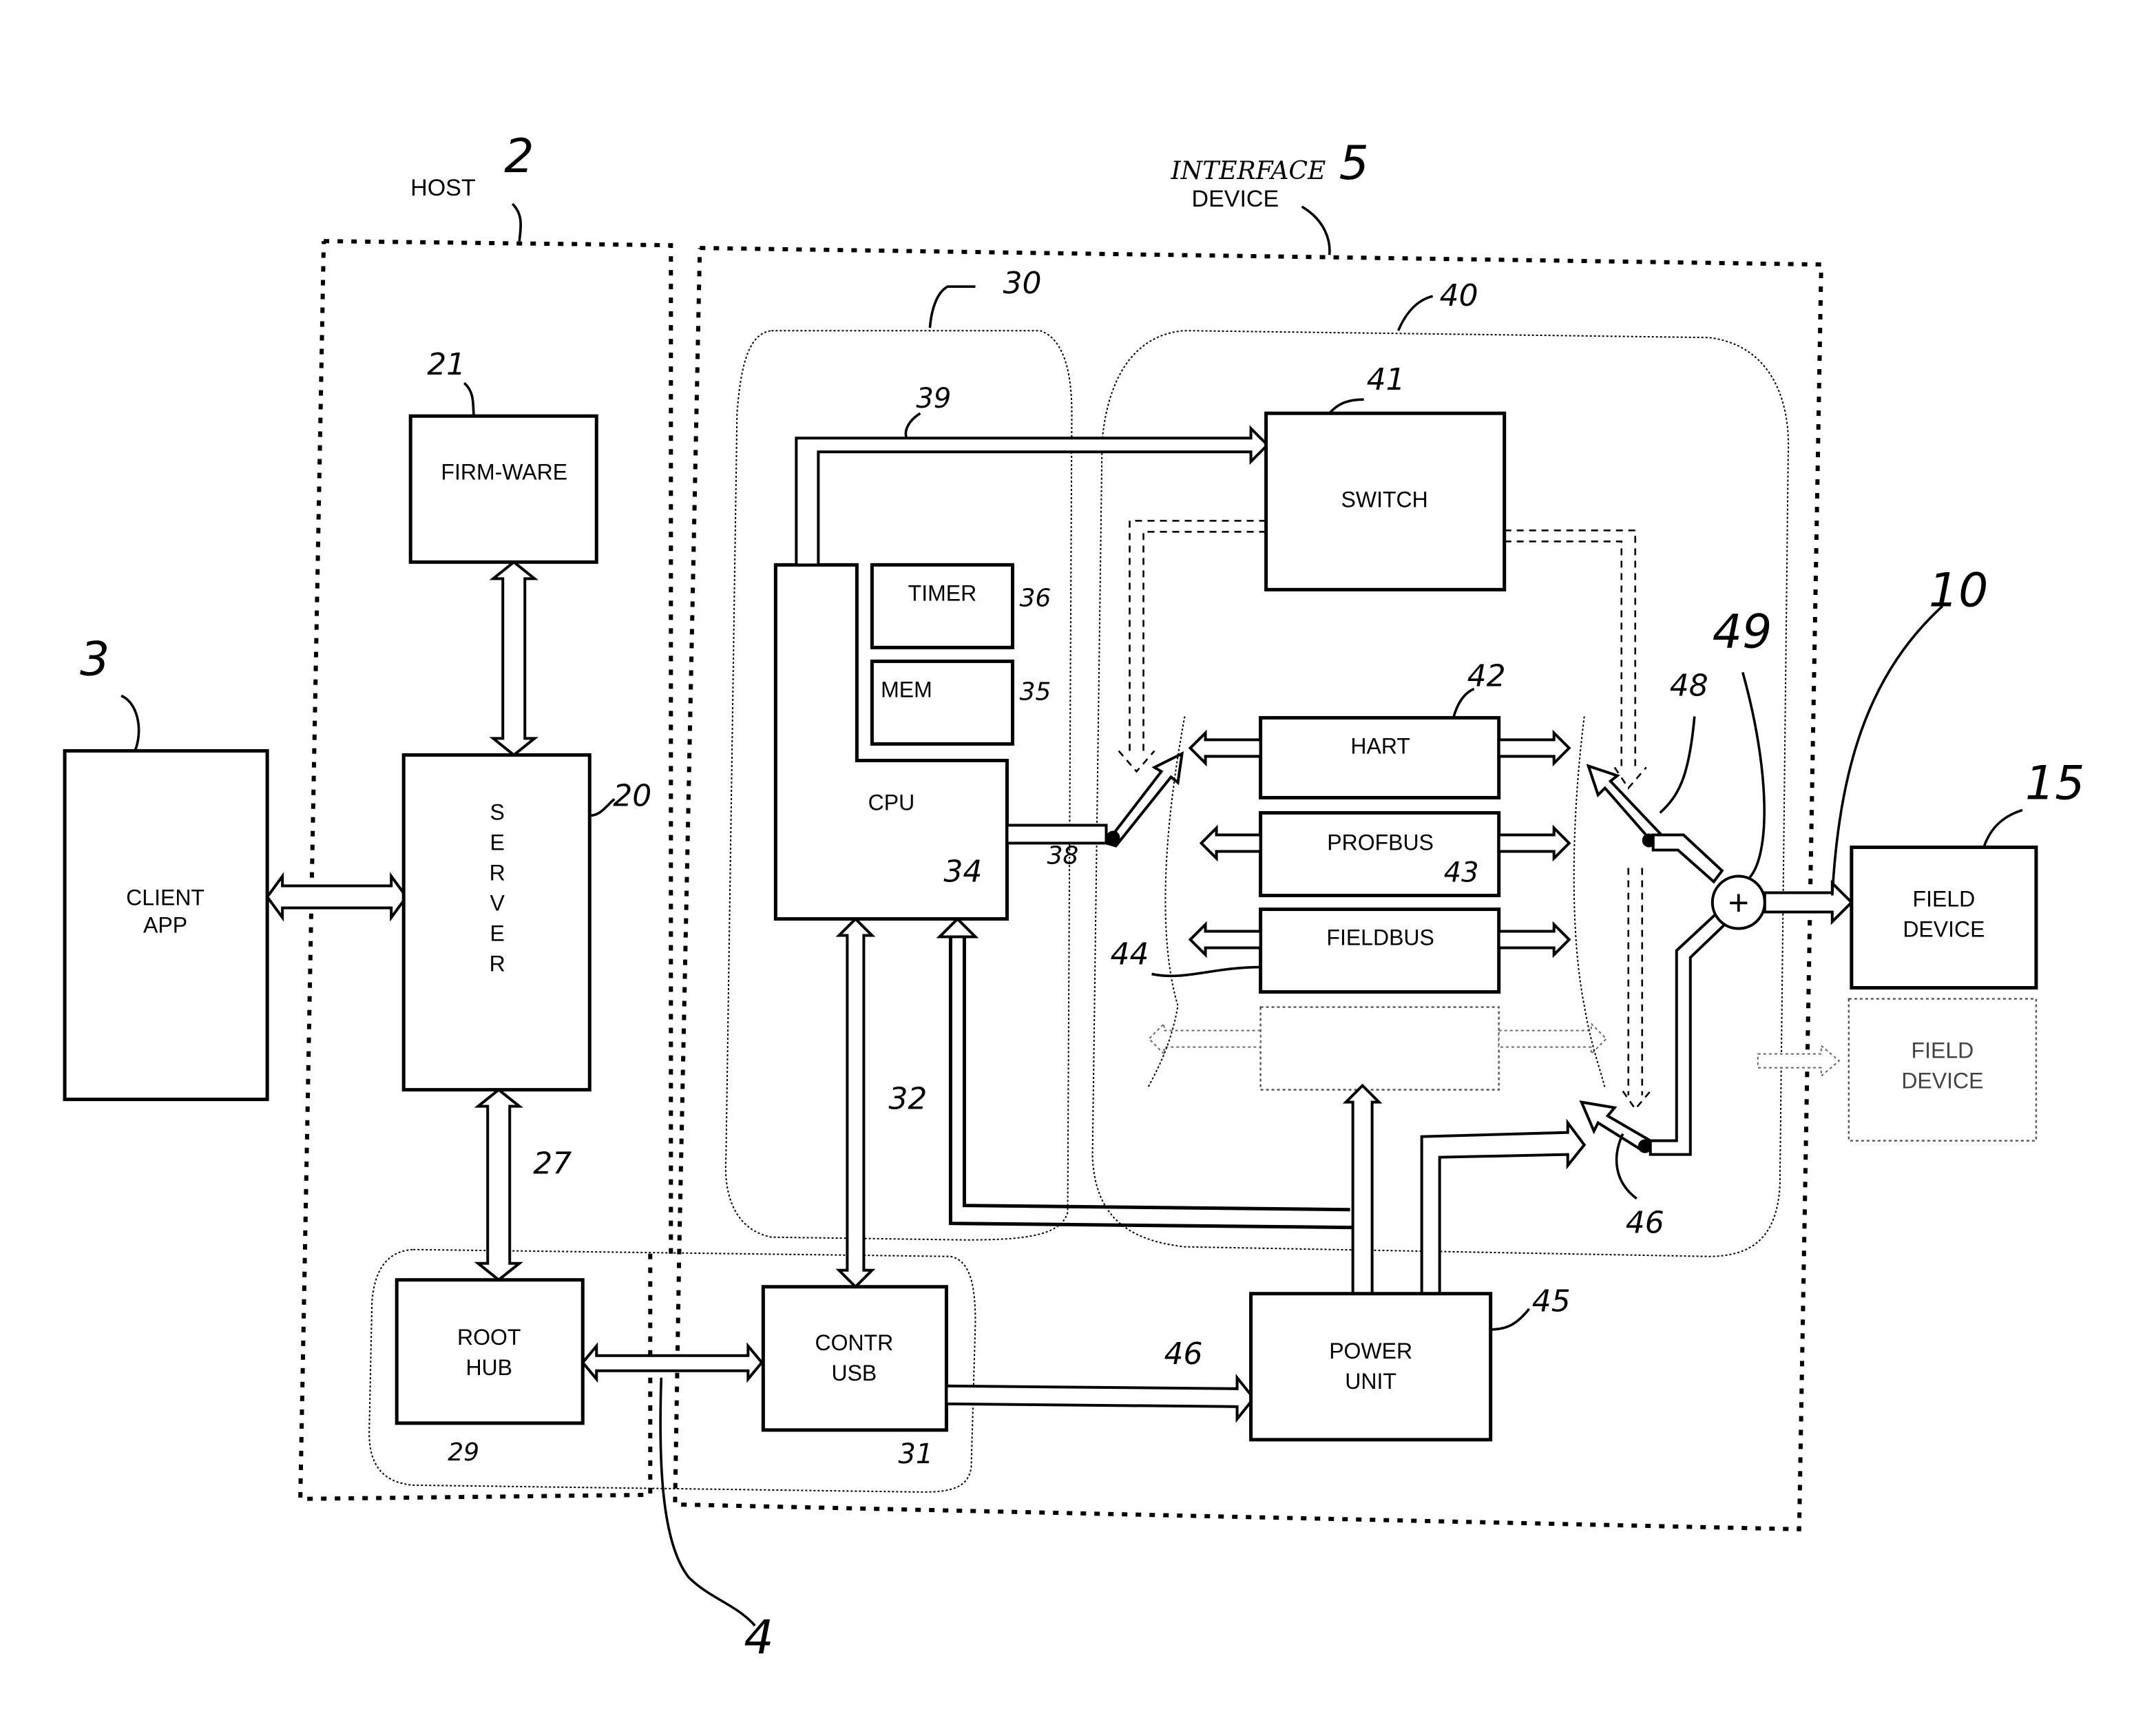 Image resolution: width=2156 pixels, height=1729 pixels. I want to click on optional-field-device-label-1: FIELD, so click(1943, 1050).